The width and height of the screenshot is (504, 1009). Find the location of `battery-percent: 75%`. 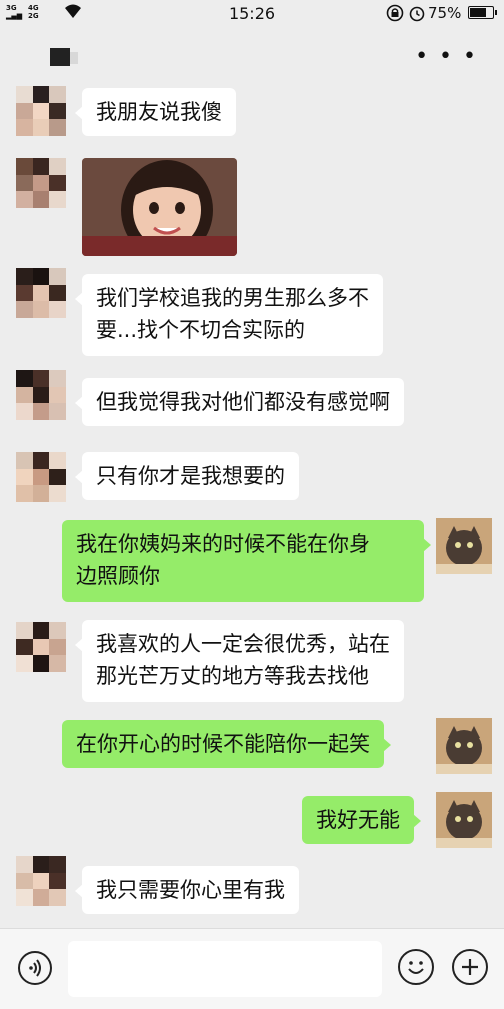

battery-percent: 75% is located at coordinates (445, 13).